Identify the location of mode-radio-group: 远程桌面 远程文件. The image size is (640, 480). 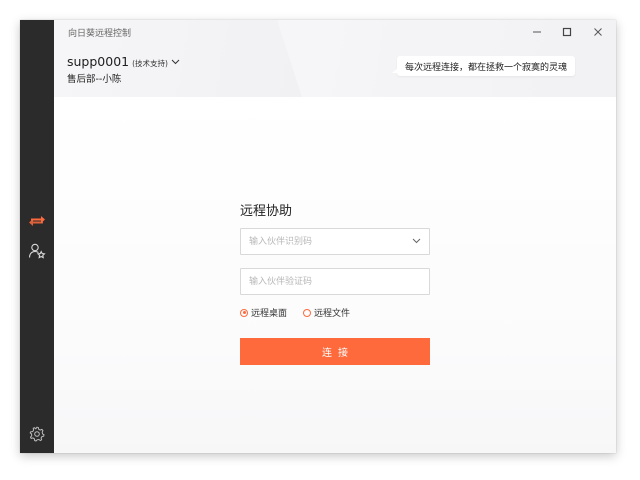
(303, 312).